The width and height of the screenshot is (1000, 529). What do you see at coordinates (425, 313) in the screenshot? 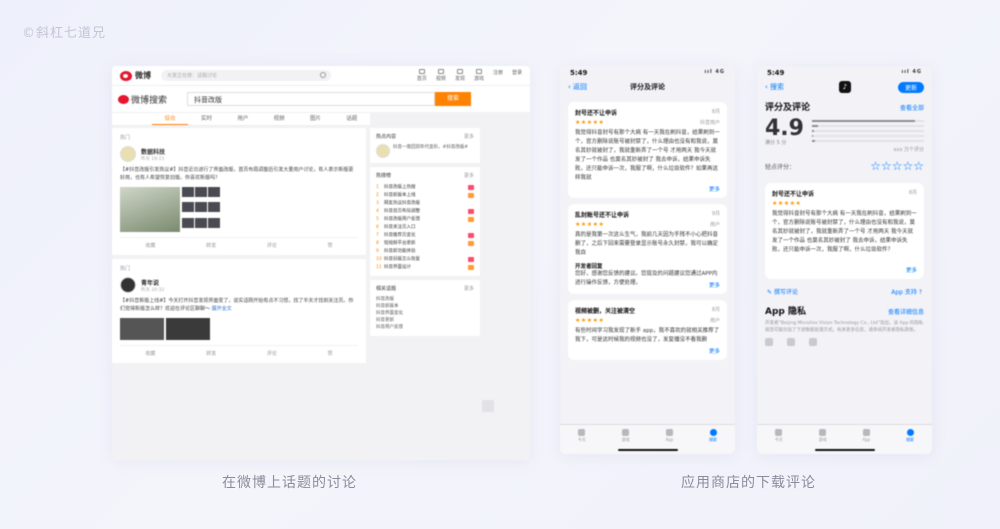
I see `related-topic-item: 抖音界面变化` at bounding box center [425, 313].